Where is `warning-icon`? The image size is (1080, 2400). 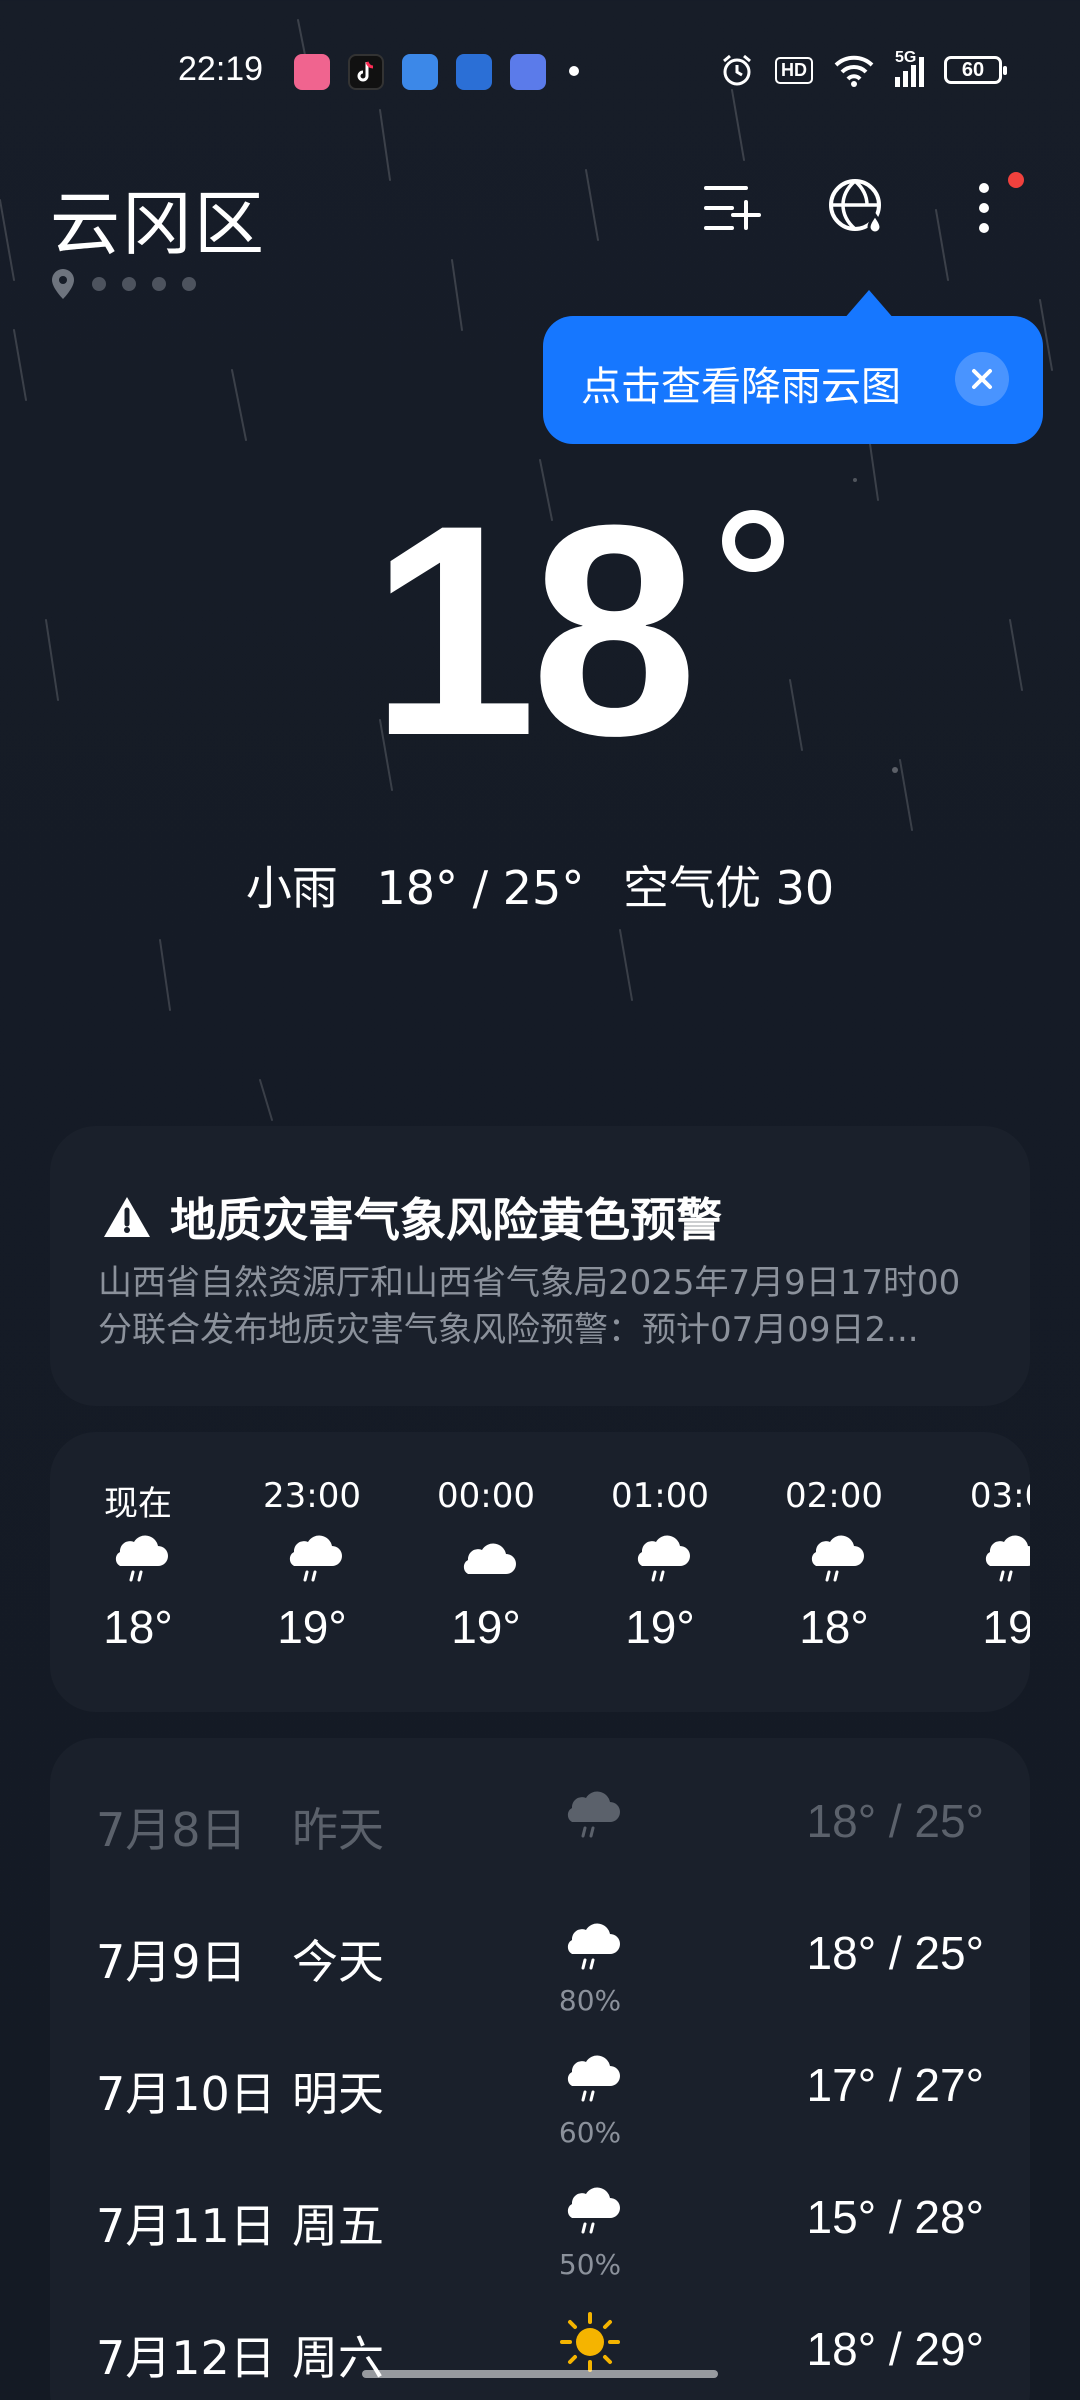
warning-icon is located at coordinates (127, 1217).